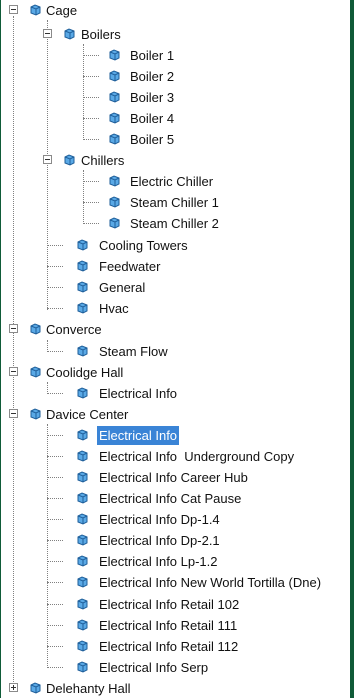  What do you see at coordinates (133, 351) in the screenshot?
I see `tree-node-label: Steam Flow` at bounding box center [133, 351].